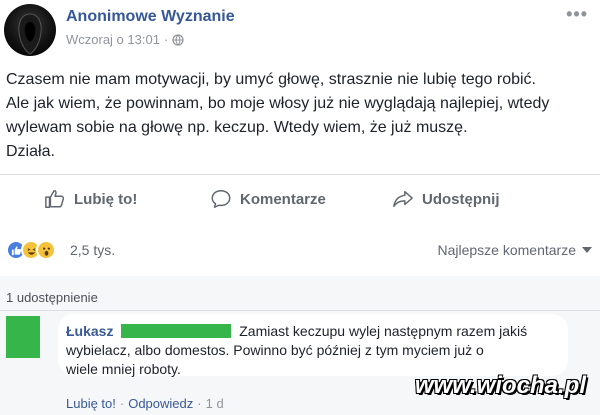 This screenshot has width=600, height=415. What do you see at coordinates (176, 331) in the screenshot?
I see `redacted-name` at bounding box center [176, 331].